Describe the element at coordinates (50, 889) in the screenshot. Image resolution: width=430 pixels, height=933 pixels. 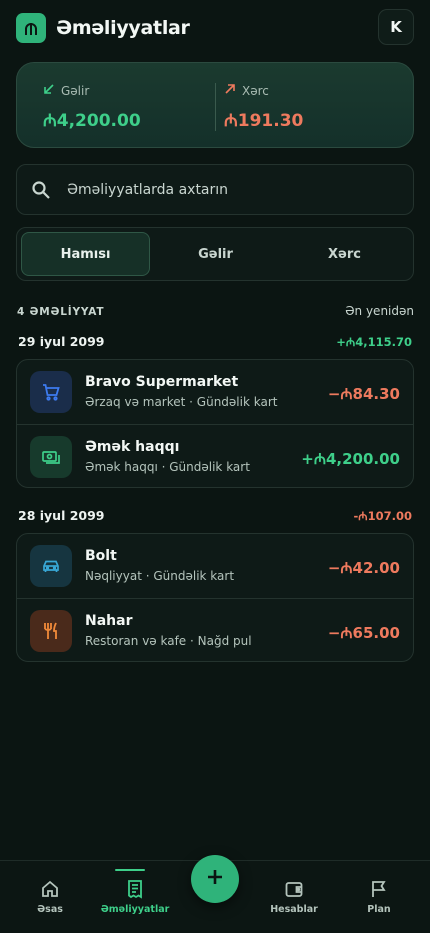
I see `home-icon` at that location.